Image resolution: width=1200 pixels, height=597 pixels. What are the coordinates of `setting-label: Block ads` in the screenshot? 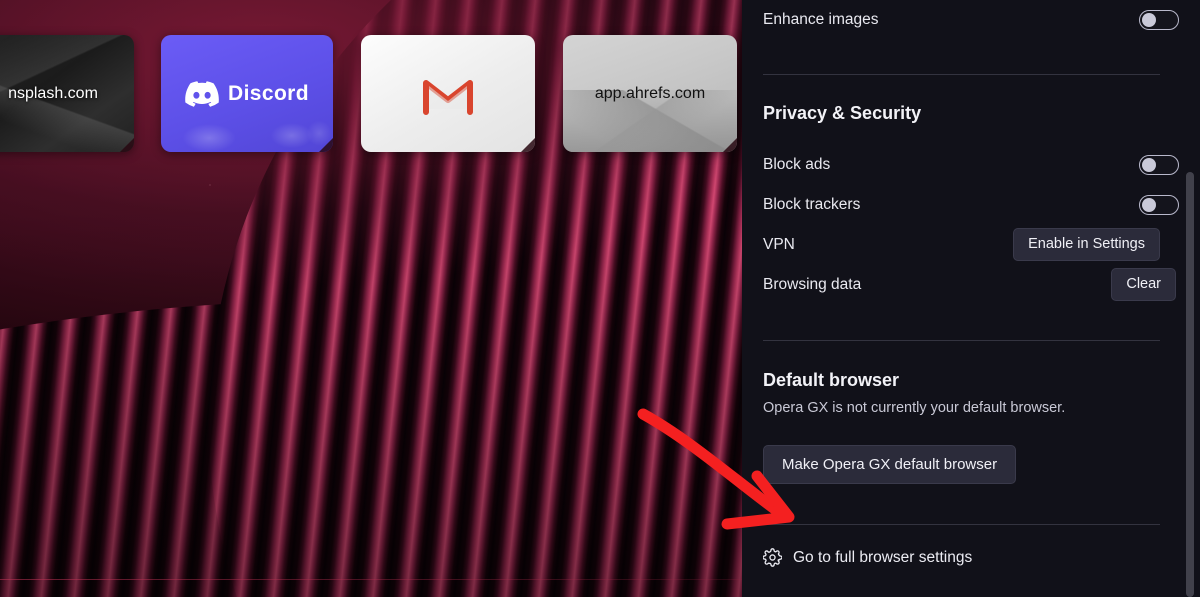 It's located at (797, 164).